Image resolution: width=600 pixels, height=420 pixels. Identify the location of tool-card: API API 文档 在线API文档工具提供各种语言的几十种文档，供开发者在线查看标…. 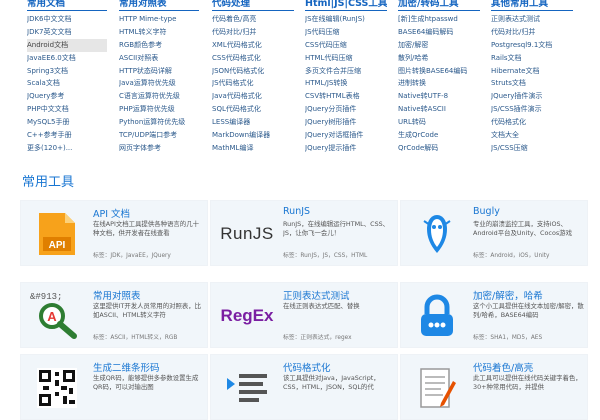
(114, 233).